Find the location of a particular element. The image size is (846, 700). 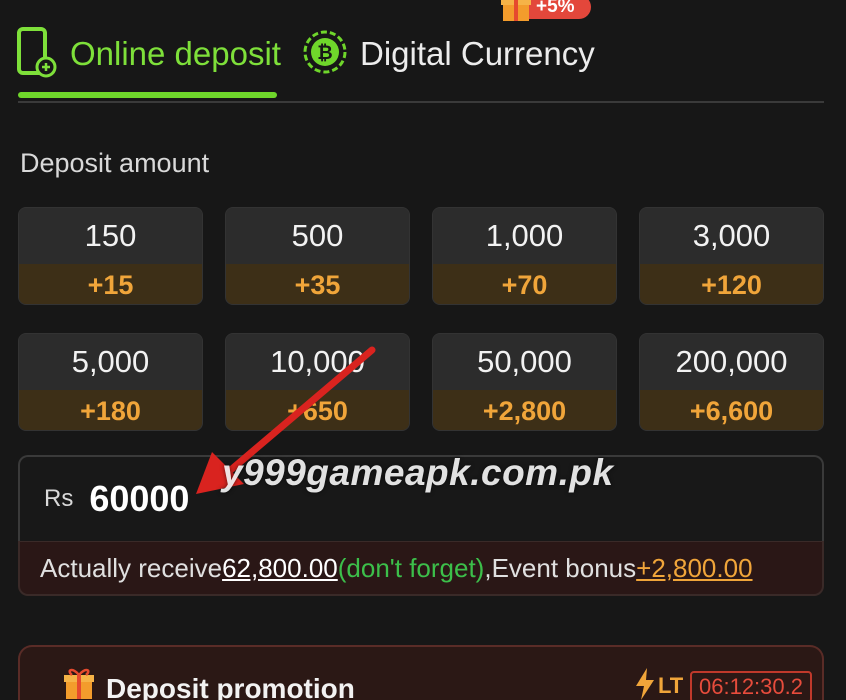

amount-option: 50,000 +2,800 is located at coordinates (524, 382).